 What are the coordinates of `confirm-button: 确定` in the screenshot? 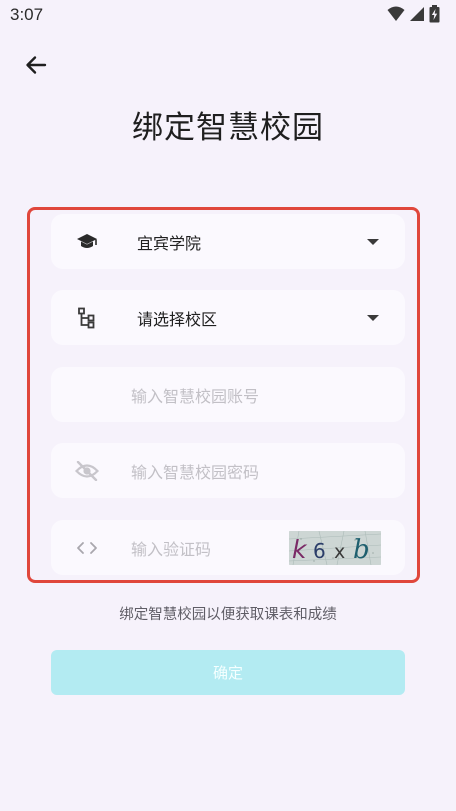 It's located at (228, 672).